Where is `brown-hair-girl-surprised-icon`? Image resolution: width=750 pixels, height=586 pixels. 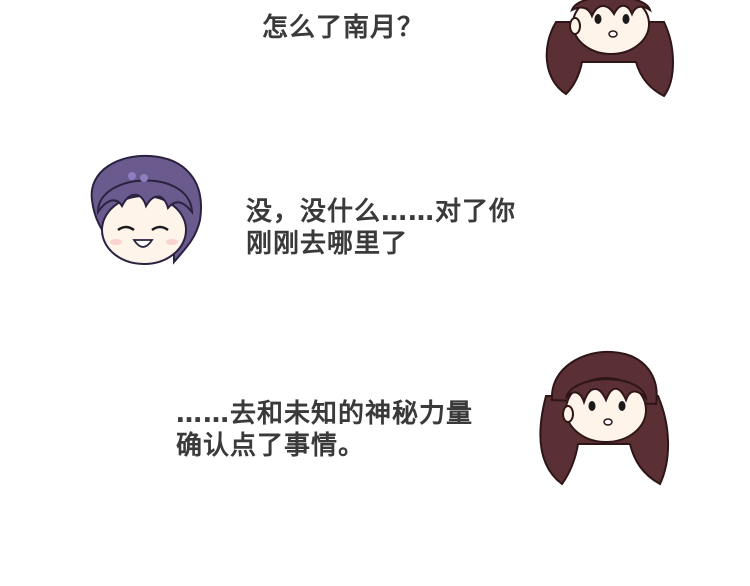
brown-hair-girl-surprised-icon is located at coordinates (609, 49).